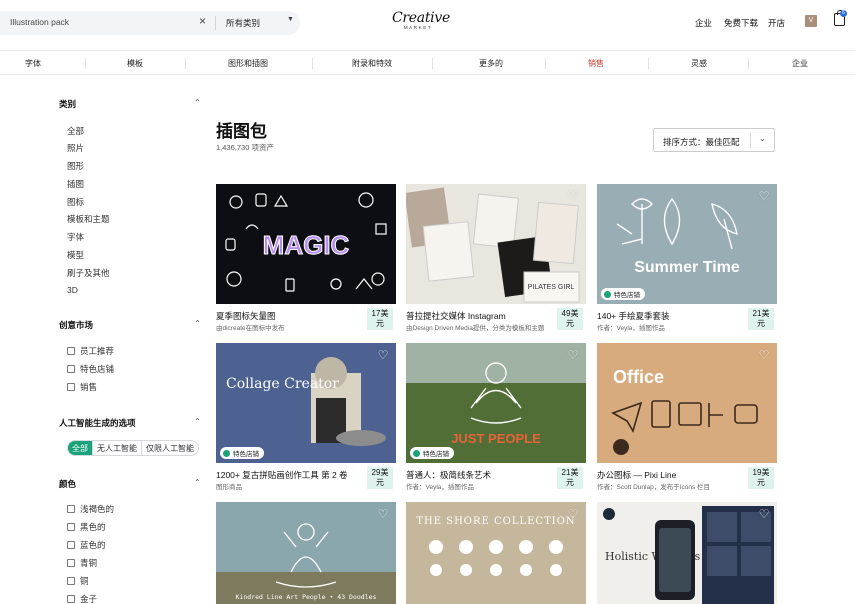 The height and width of the screenshot is (604, 855). I want to click on product-card: Holistic Wellness ♡, so click(687, 553).